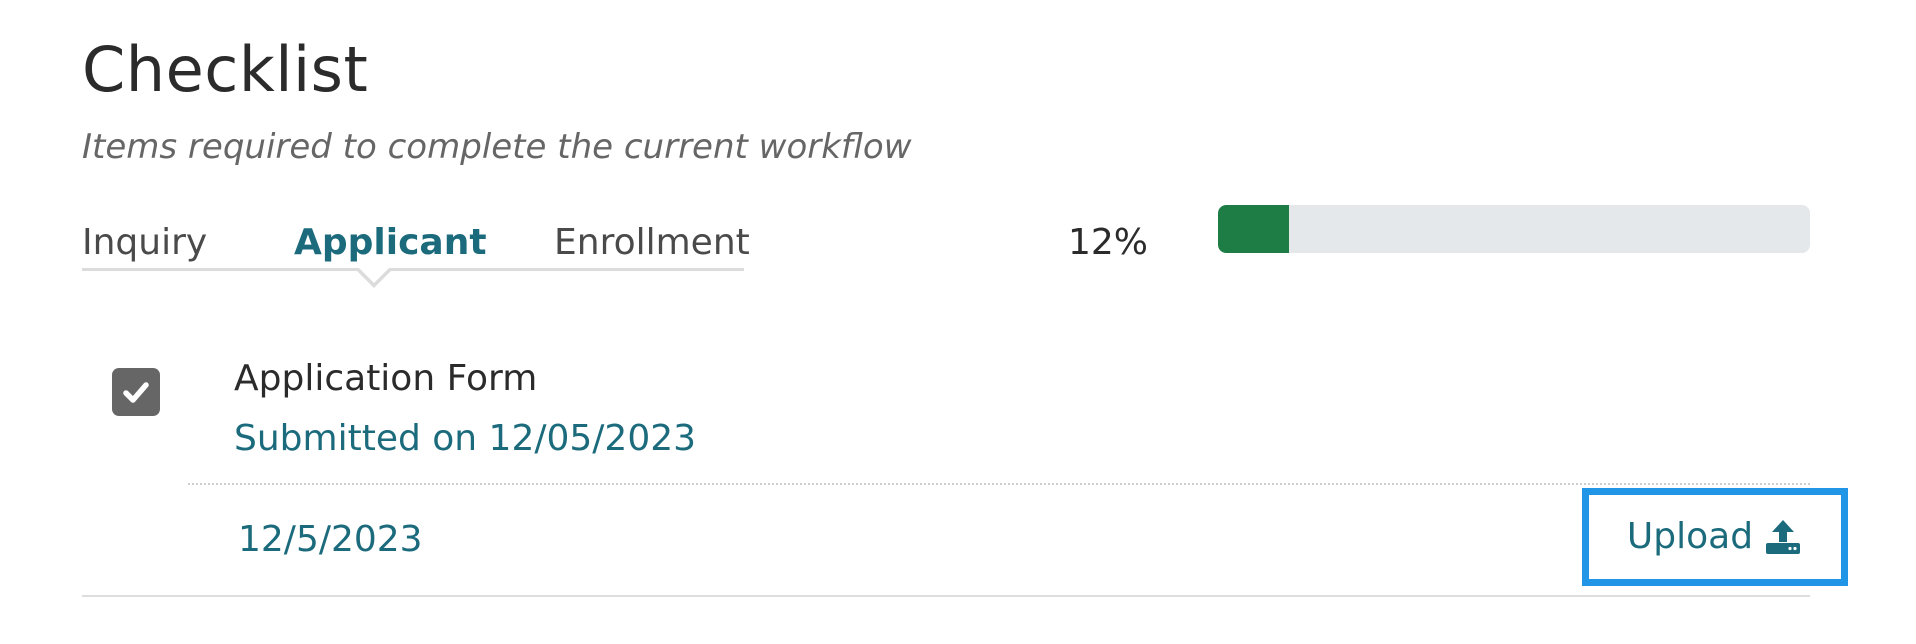 The image size is (1916, 644). What do you see at coordinates (999, 484) in the screenshot?
I see `item-divider` at bounding box center [999, 484].